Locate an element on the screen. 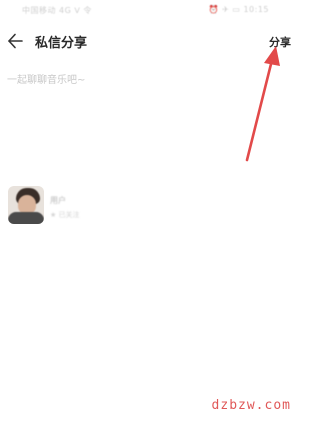  recipient-subtitle: ★ 已关注 is located at coordinates (65, 215).